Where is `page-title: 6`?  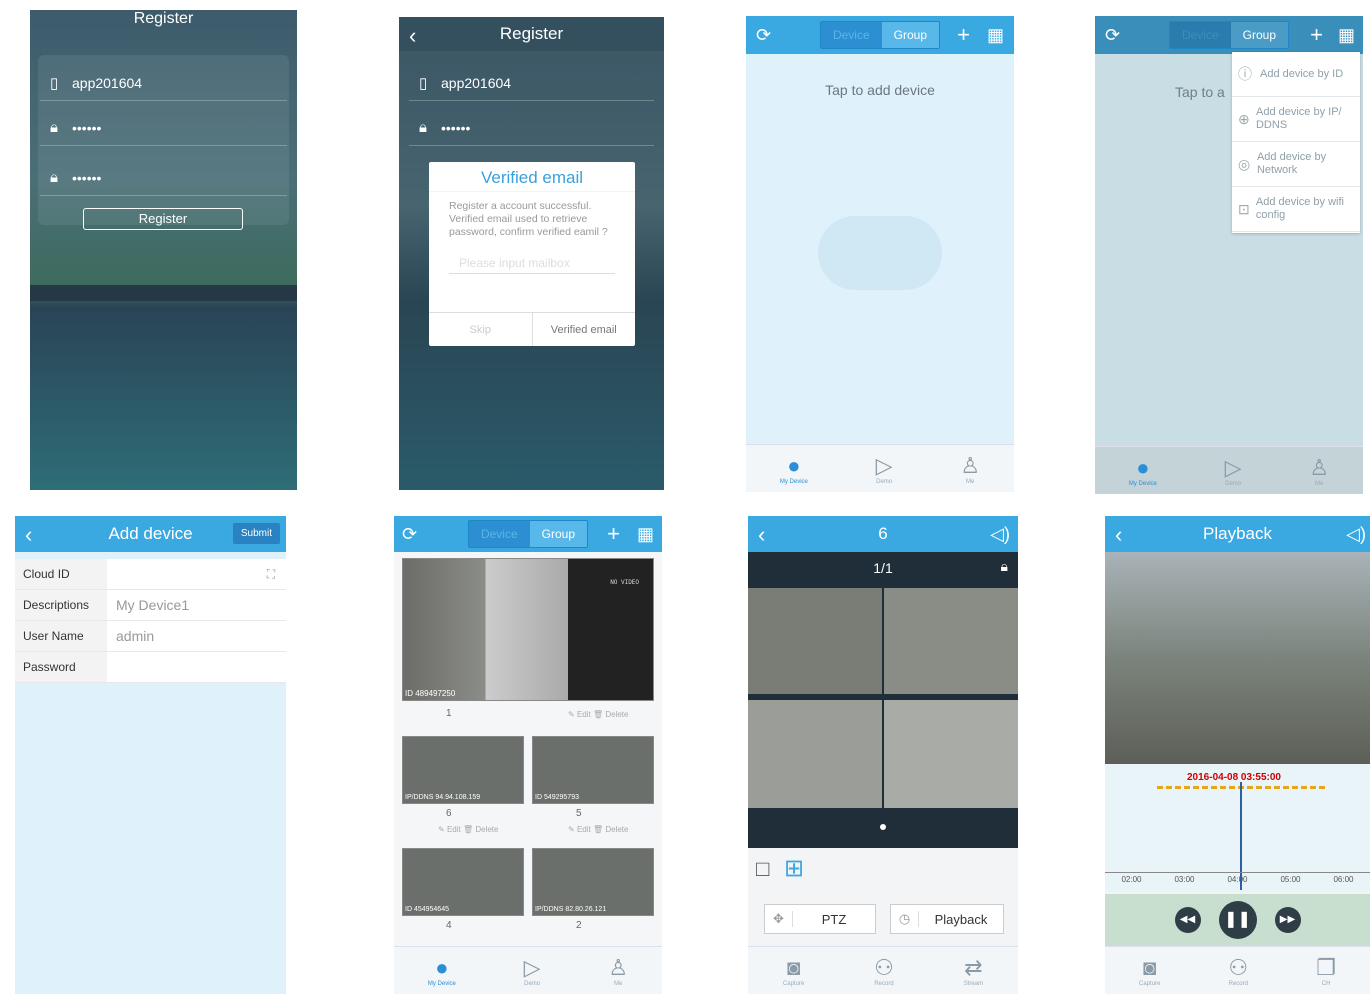 page-title: 6 is located at coordinates (883, 533).